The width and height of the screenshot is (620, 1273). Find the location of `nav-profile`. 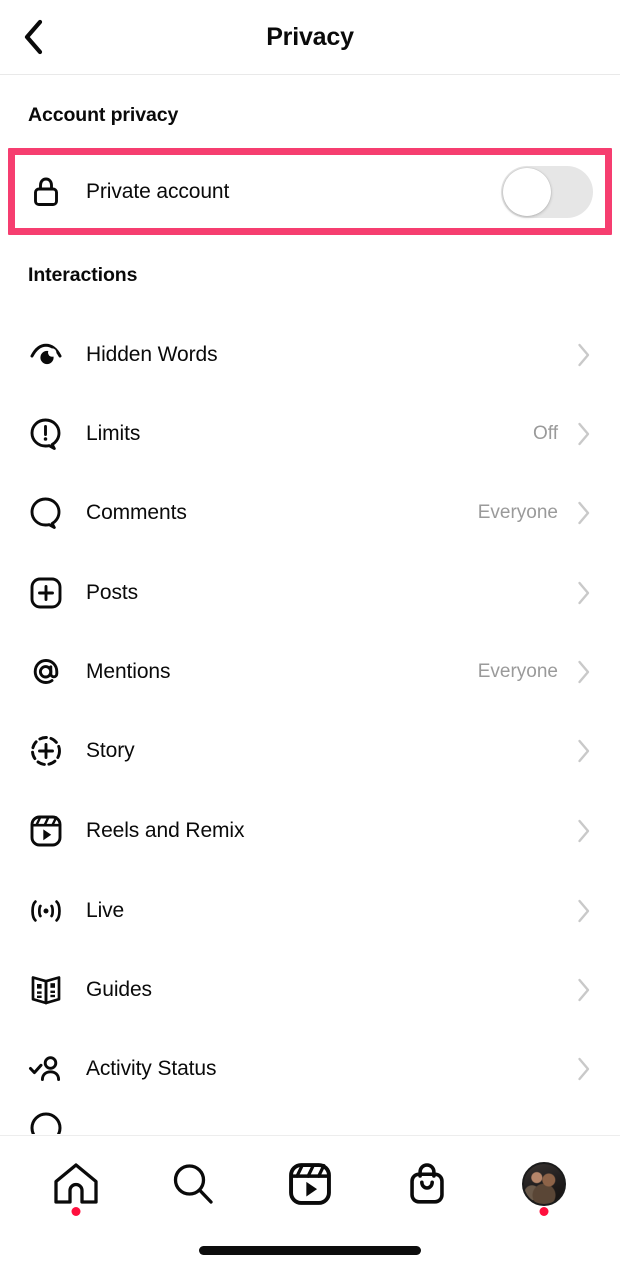

nav-profile is located at coordinates (544, 1184).